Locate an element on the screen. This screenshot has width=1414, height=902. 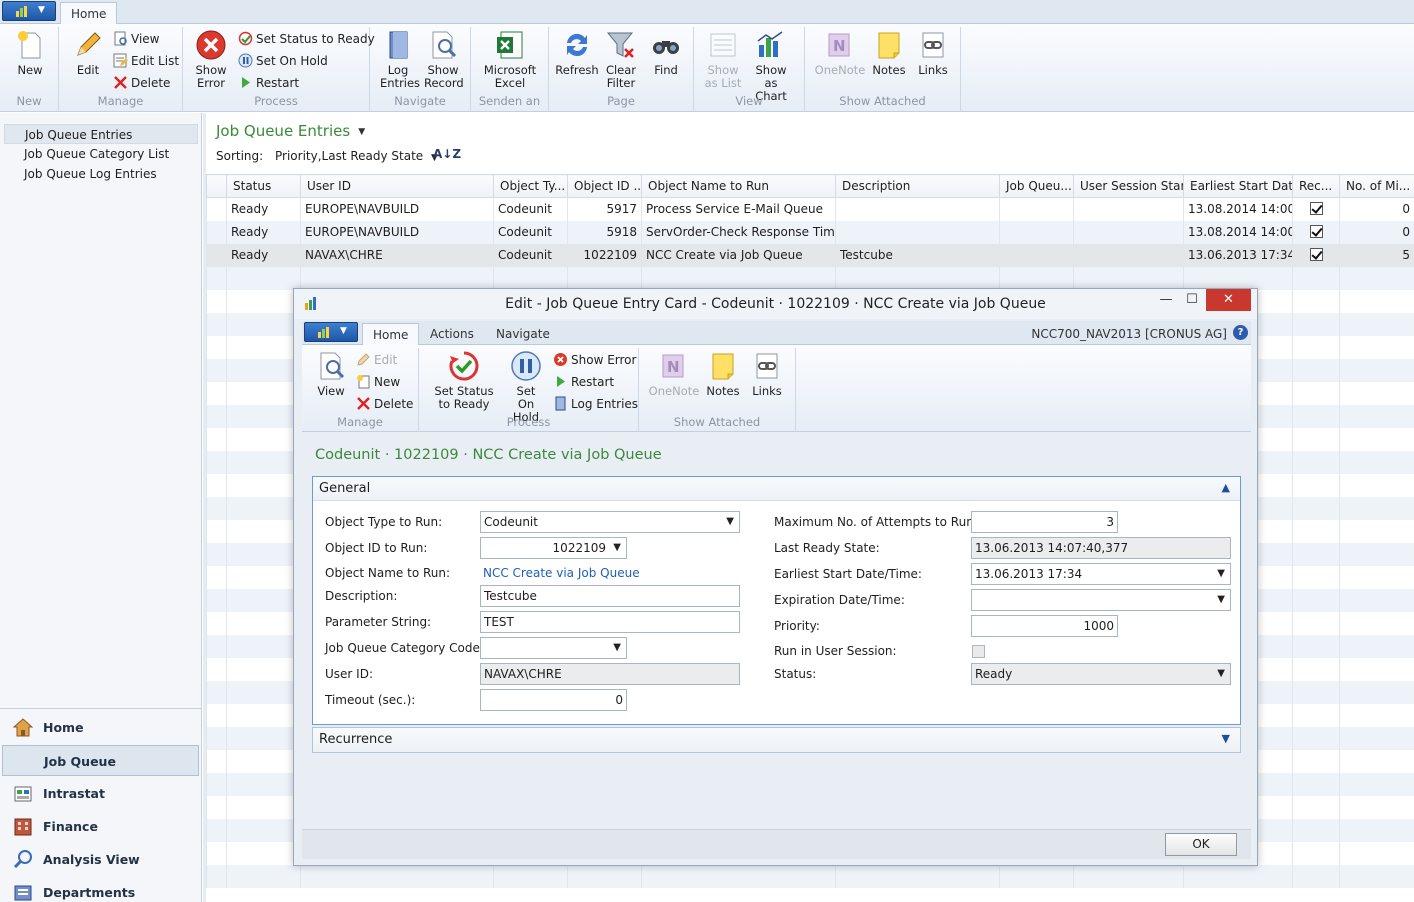
tab-navigate: Navigate is located at coordinates (523, 334).